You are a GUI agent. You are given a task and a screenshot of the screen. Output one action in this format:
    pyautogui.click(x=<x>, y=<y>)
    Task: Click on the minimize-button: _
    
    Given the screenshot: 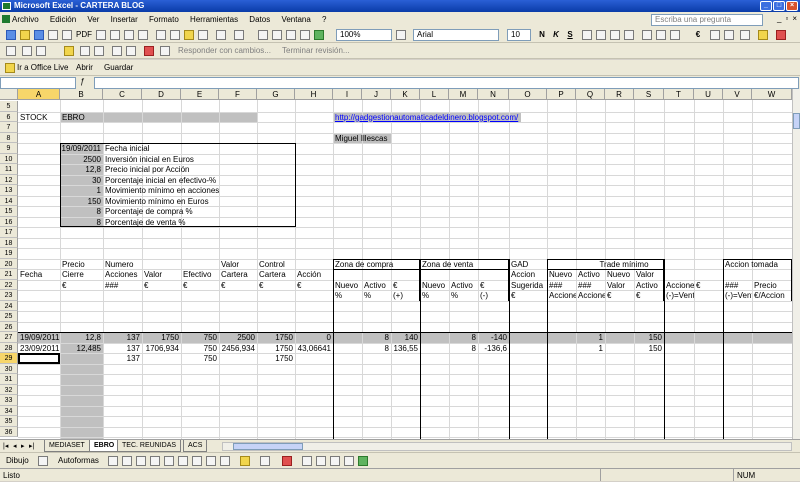 What is the action you would take?
    pyautogui.click(x=766, y=6)
    